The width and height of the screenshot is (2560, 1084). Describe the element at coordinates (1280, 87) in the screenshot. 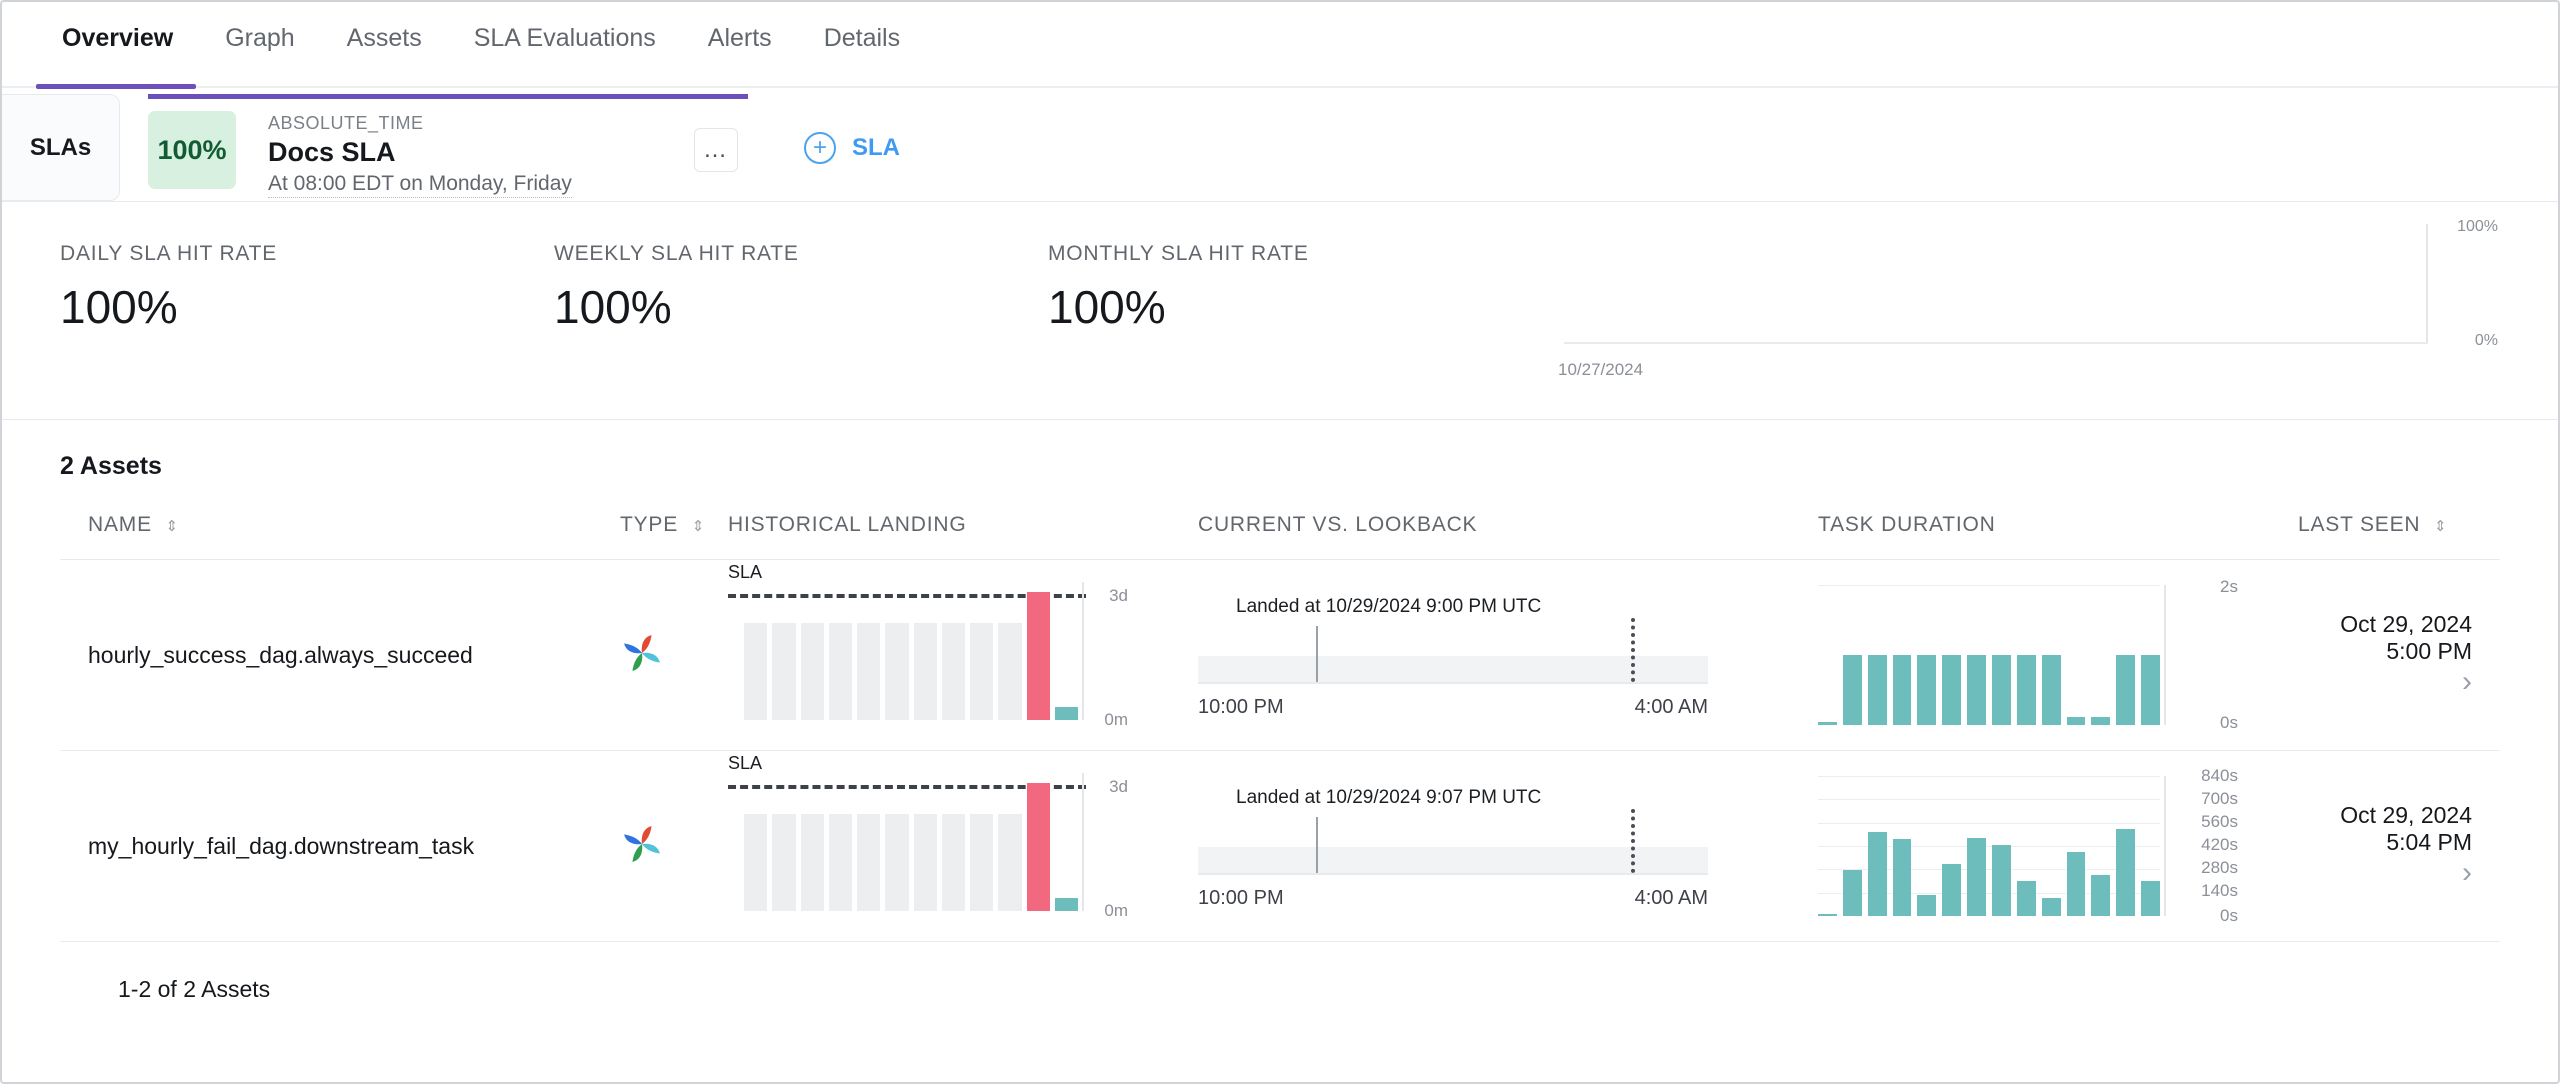

I see `tab-divider` at that location.